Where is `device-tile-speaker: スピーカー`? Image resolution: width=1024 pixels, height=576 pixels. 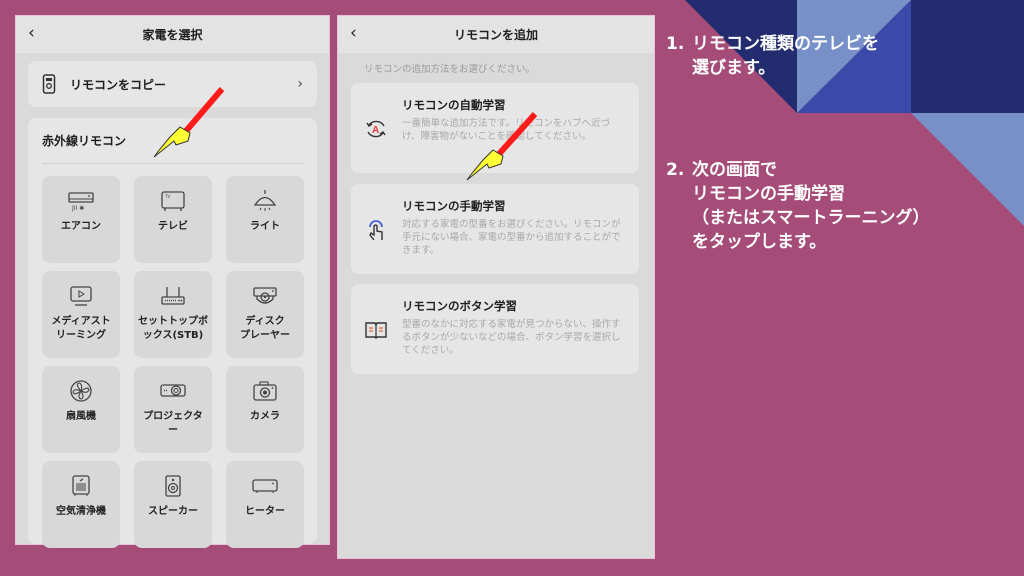
device-tile-speaker: スピーカー is located at coordinates (173, 504).